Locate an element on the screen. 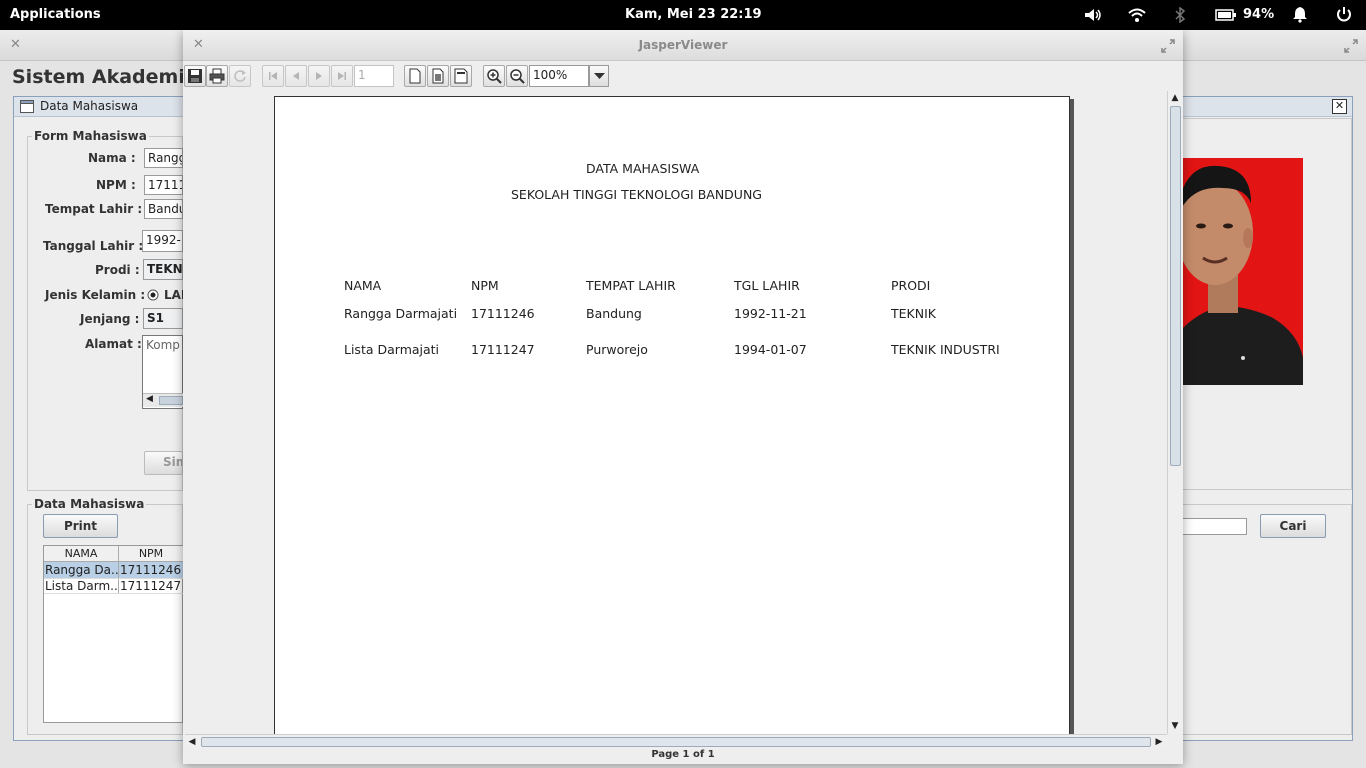  last-page-icon is located at coordinates (342, 76).